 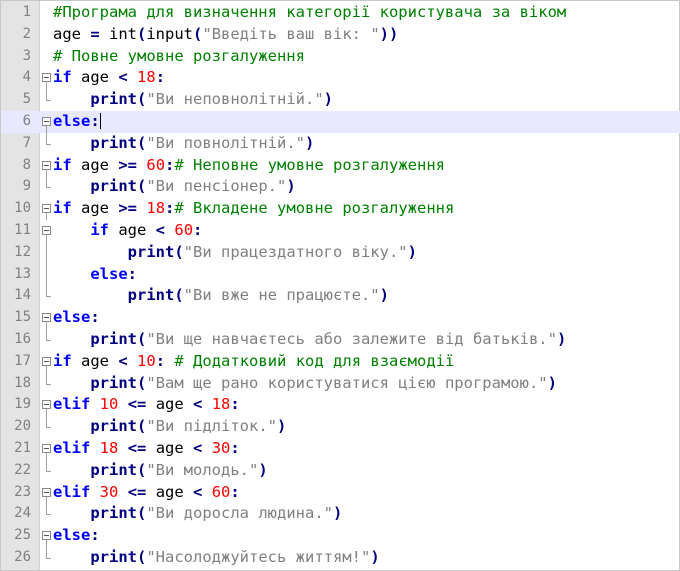 What do you see at coordinates (216, 558) in the screenshot?
I see `code-text: print("Насолоджуйтесь життям!")` at bounding box center [216, 558].